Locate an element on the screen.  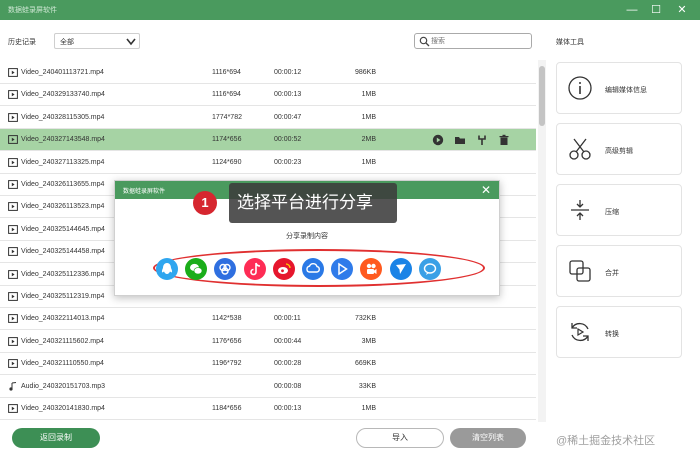
file-name: Video_240325112319.mp4 is located at coordinates (63, 296).